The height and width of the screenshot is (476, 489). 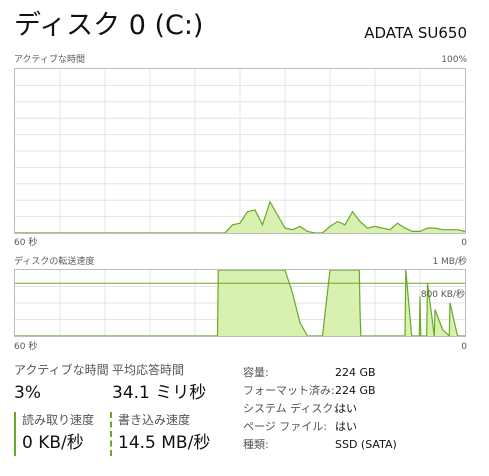 I want to click on type-label: 種類:, so click(x=256, y=444).